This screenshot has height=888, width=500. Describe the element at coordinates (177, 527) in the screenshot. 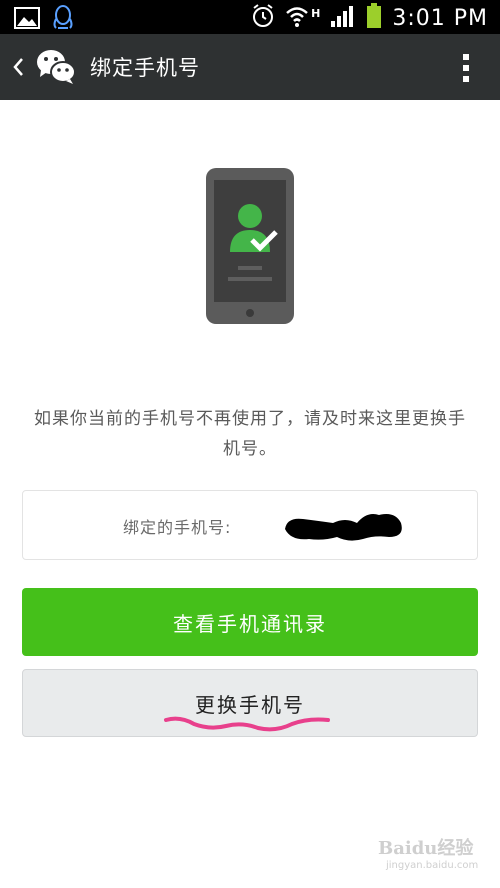

I see `bound-number-label: 绑定的手机号:` at that location.